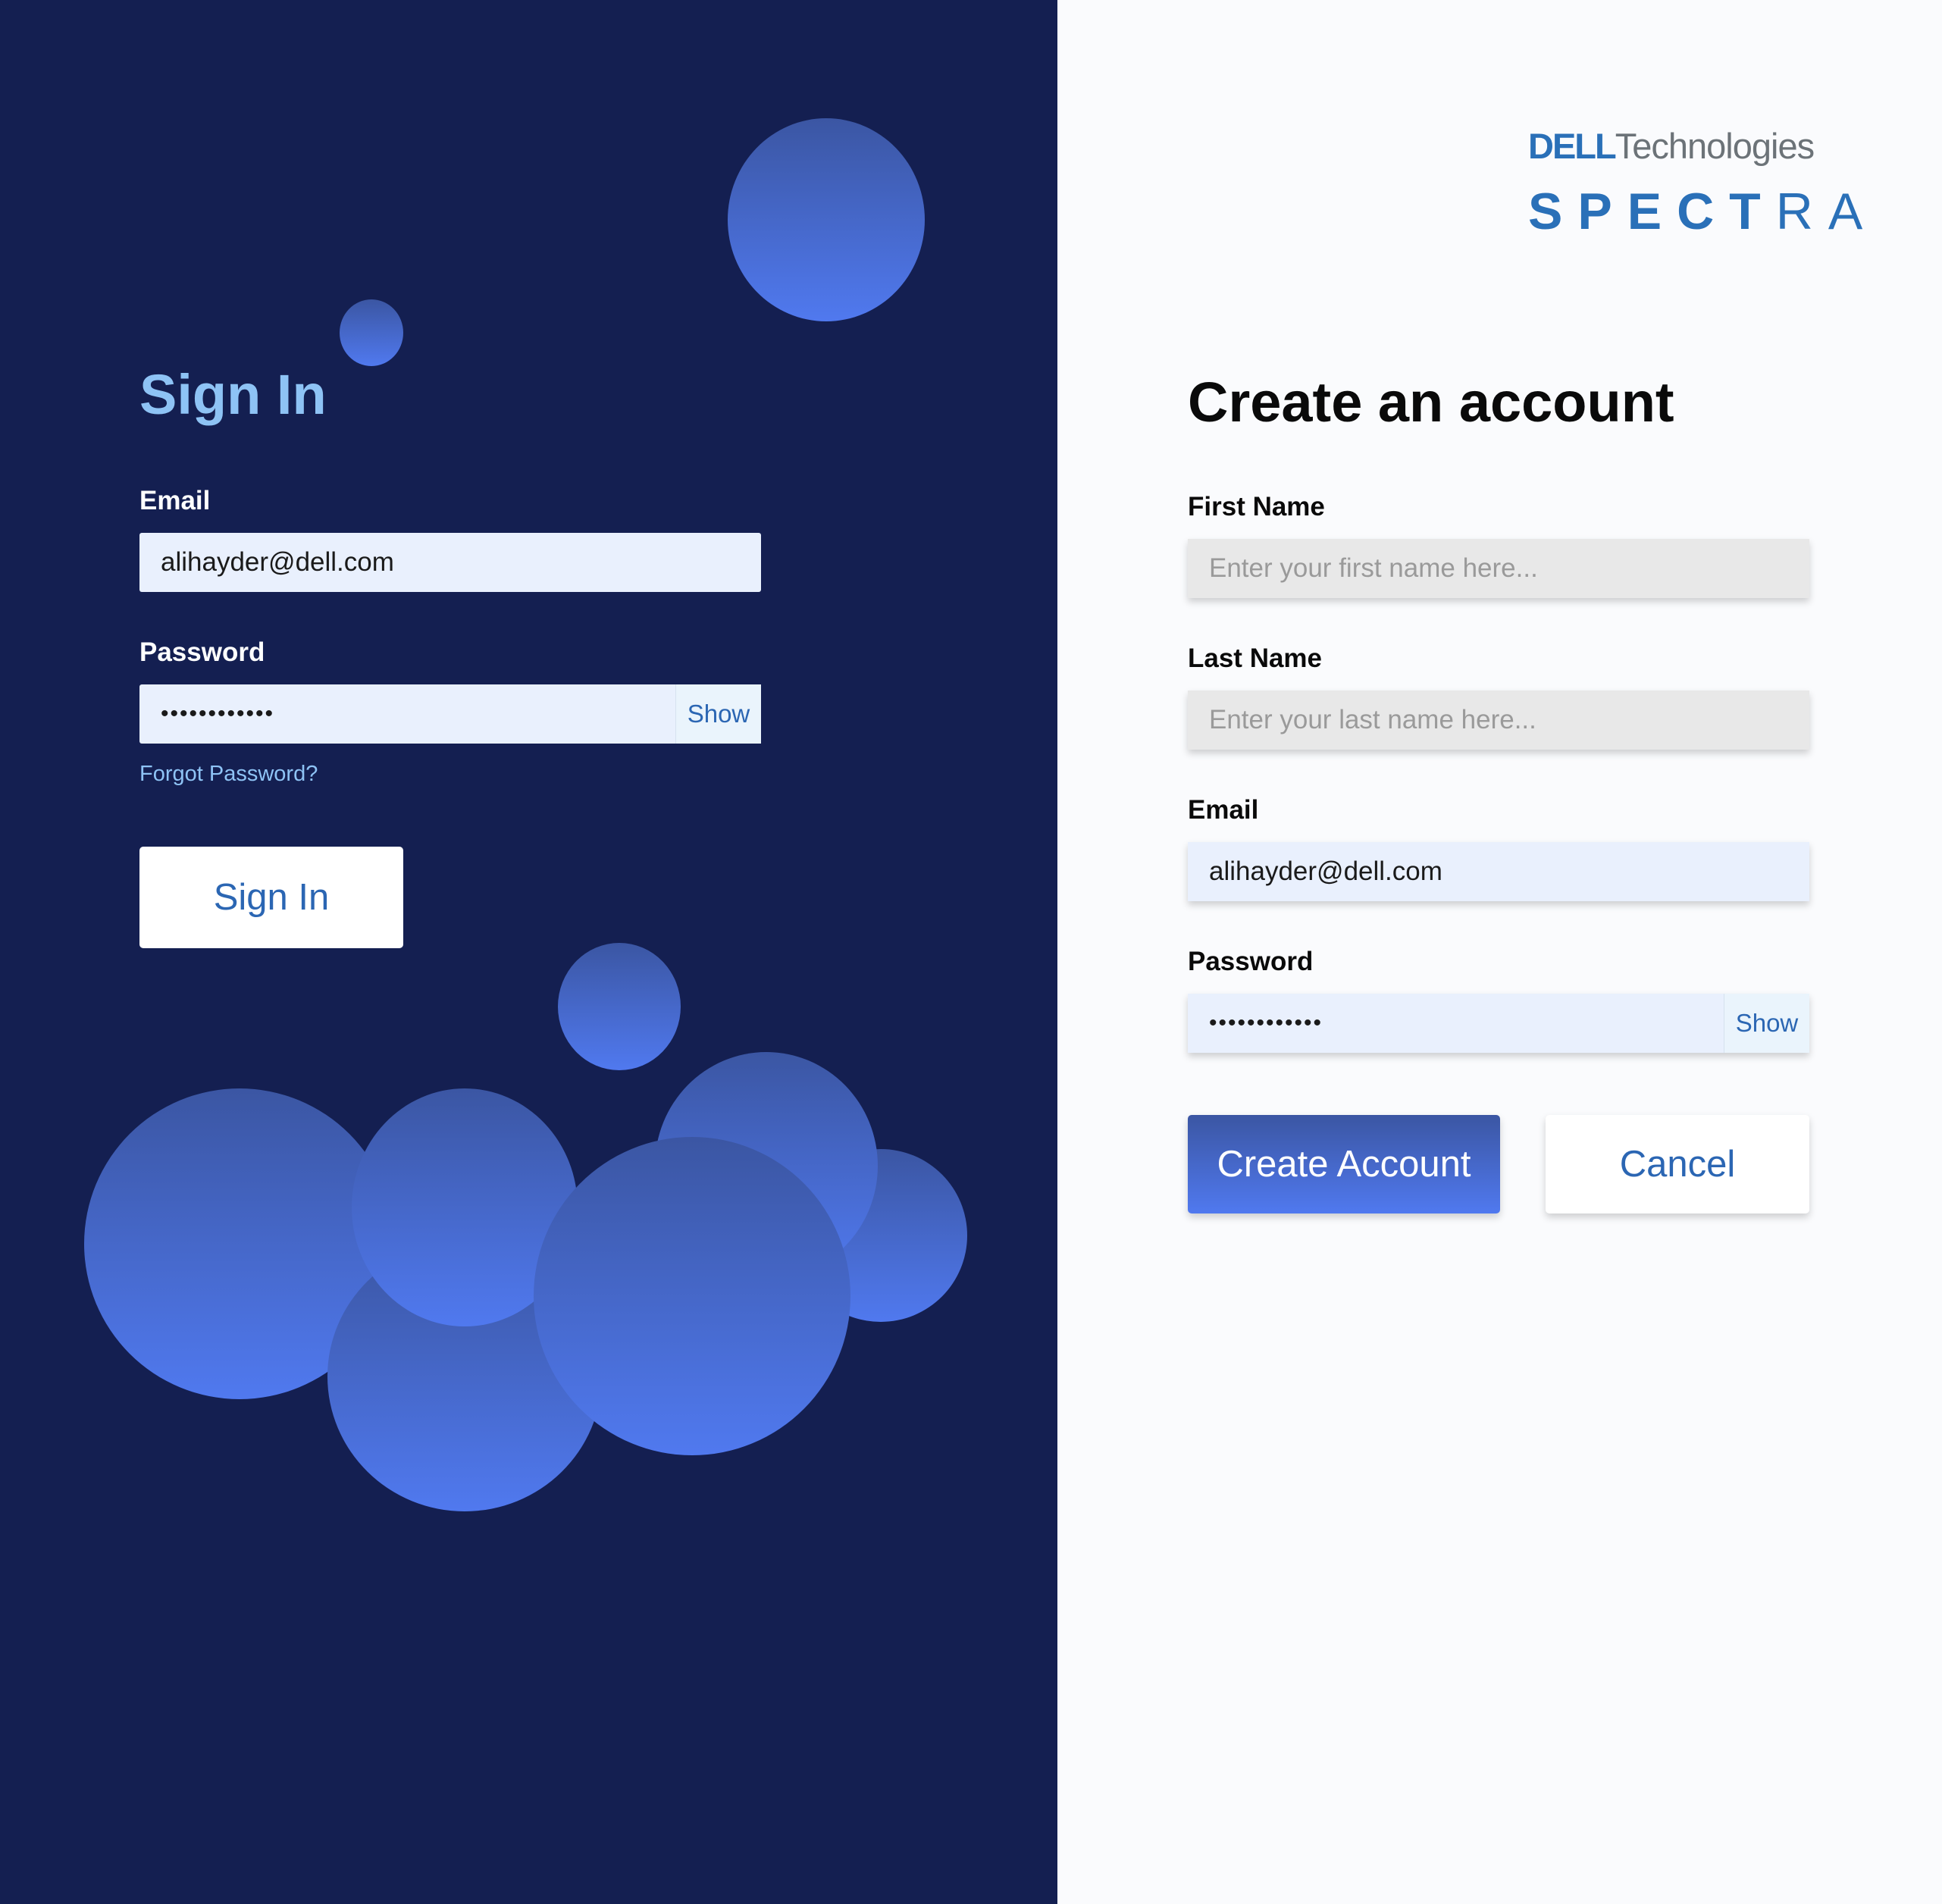 The width and height of the screenshot is (1942, 1904). I want to click on dell-wordmark: DELL, so click(1572, 146).